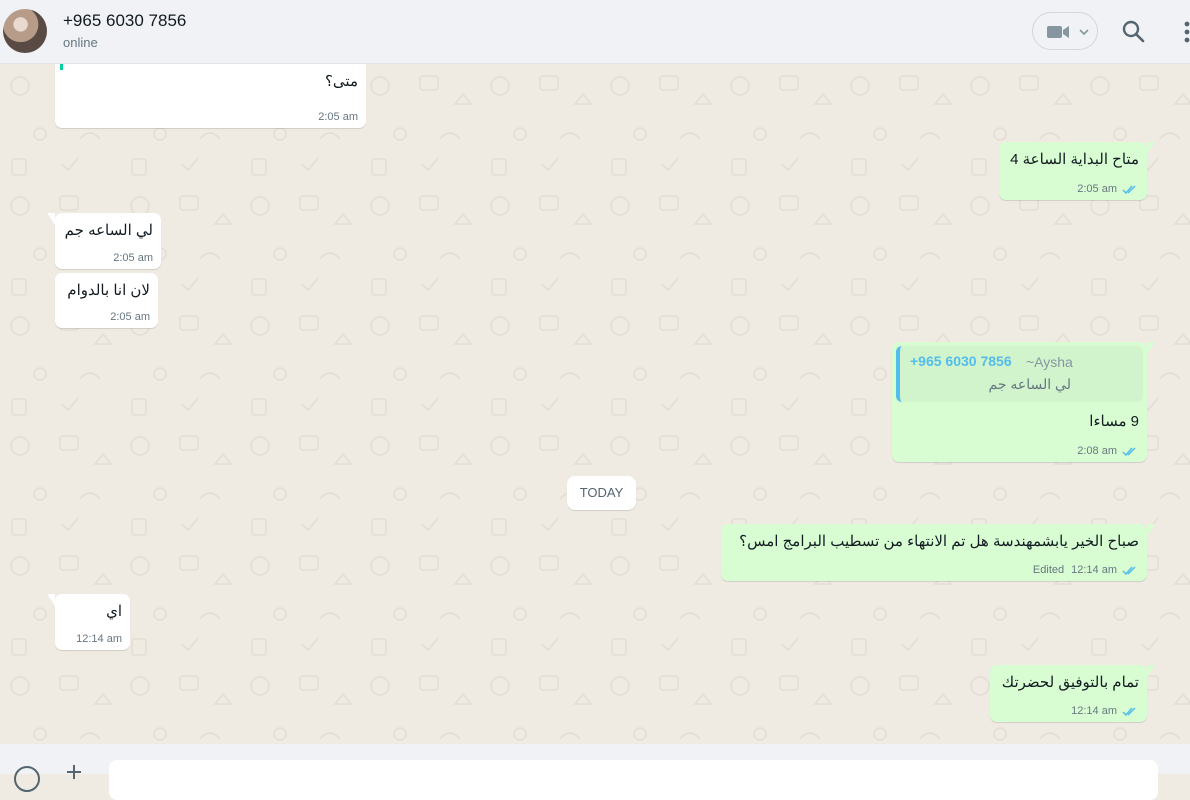  Describe the element at coordinates (108, 230) in the screenshot. I see `message-text: لي الساعه جم` at that location.